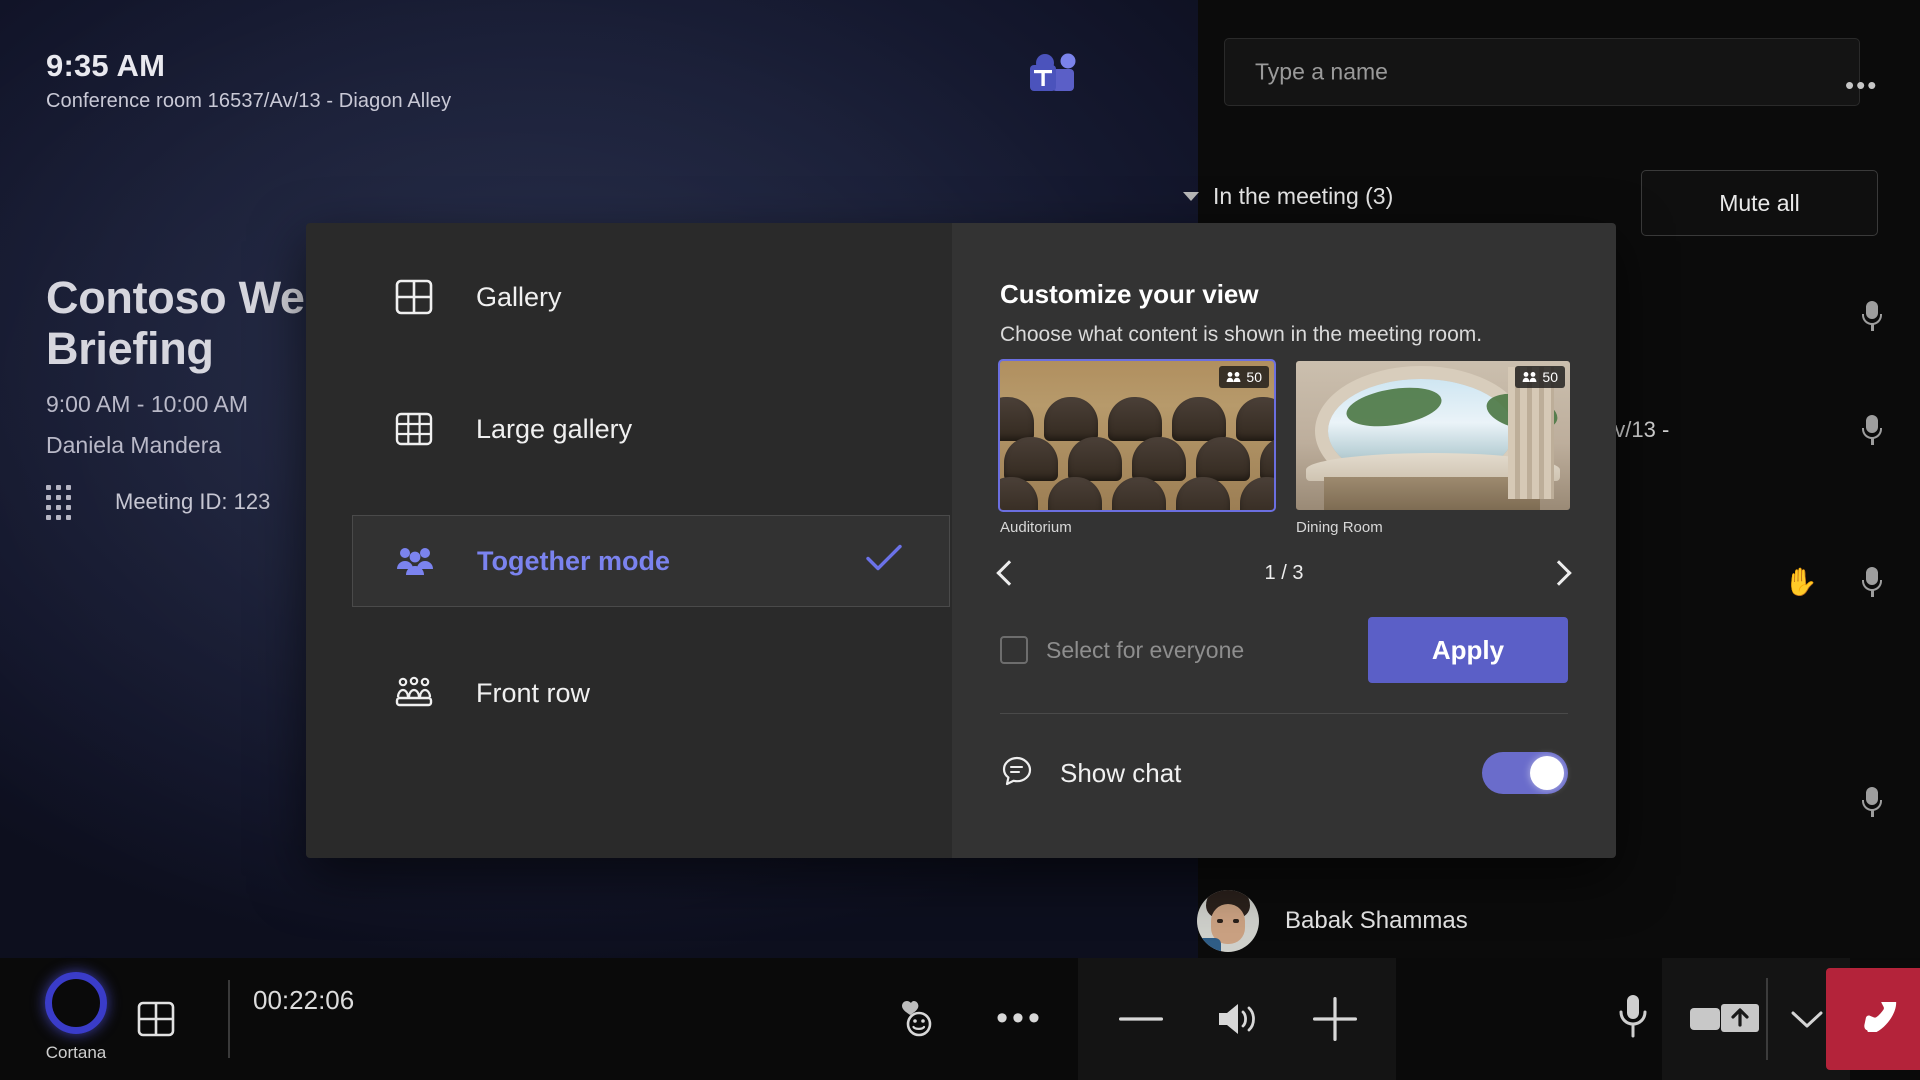  What do you see at coordinates (1525, 773) in the screenshot?
I see `show-chat-toggle` at bounding box center [1525, 773].